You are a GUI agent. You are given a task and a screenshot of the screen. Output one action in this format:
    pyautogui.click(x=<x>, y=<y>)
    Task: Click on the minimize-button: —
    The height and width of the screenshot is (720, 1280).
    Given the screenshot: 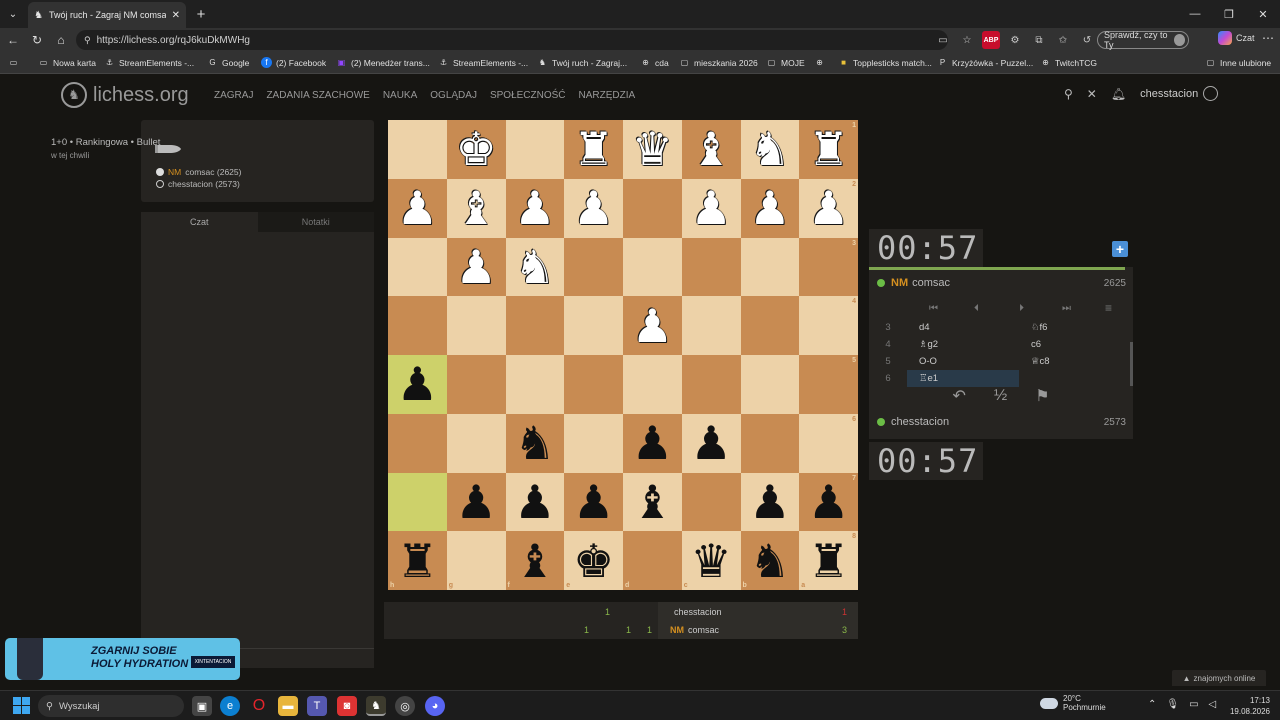 What is the action you would take?
    pyautogui.click(x=1195, y=14)
    